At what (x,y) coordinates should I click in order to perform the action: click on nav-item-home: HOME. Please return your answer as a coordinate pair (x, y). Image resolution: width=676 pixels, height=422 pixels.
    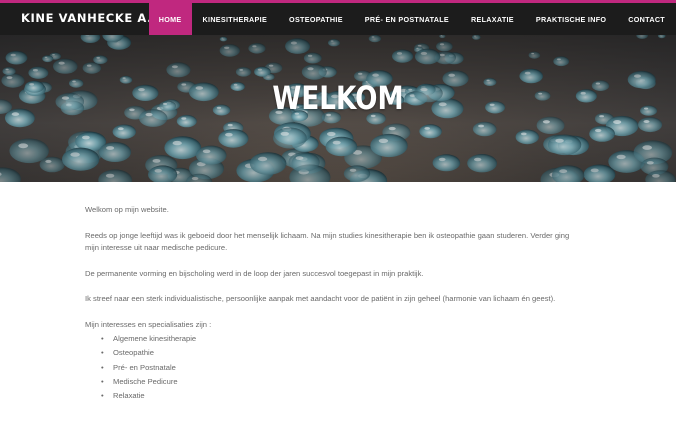
    Looking at the image, I should click on (170, 19).